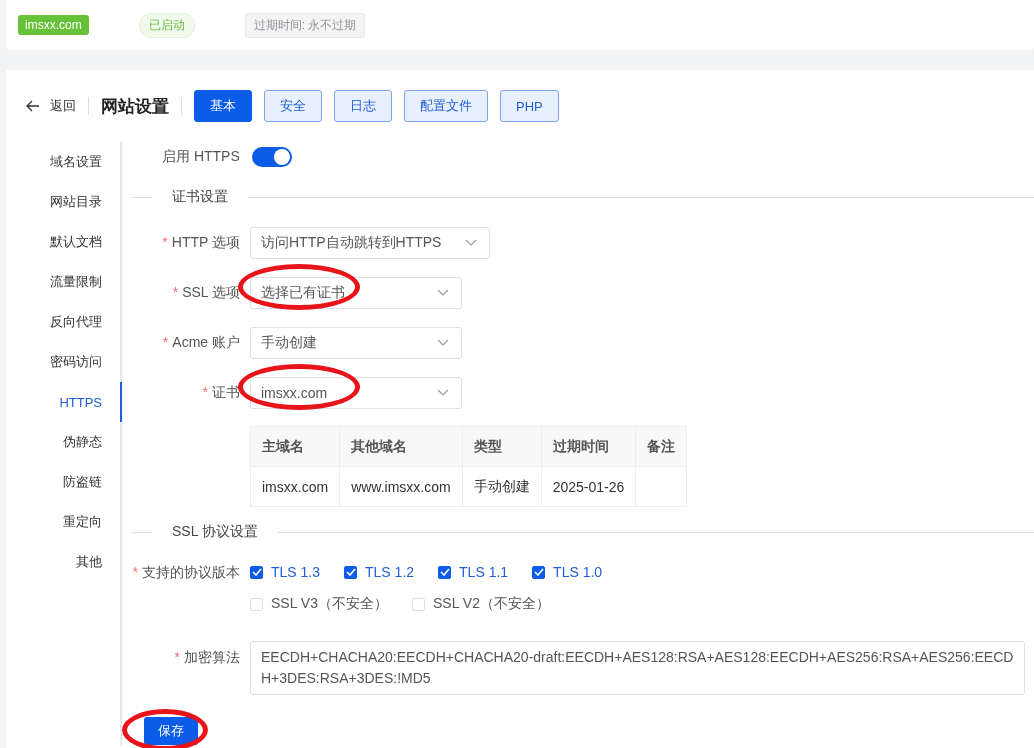 The width and height of the screenshot is (1034, 748). I want to click on sidebar-item: HTTPS, so click(65, 402).